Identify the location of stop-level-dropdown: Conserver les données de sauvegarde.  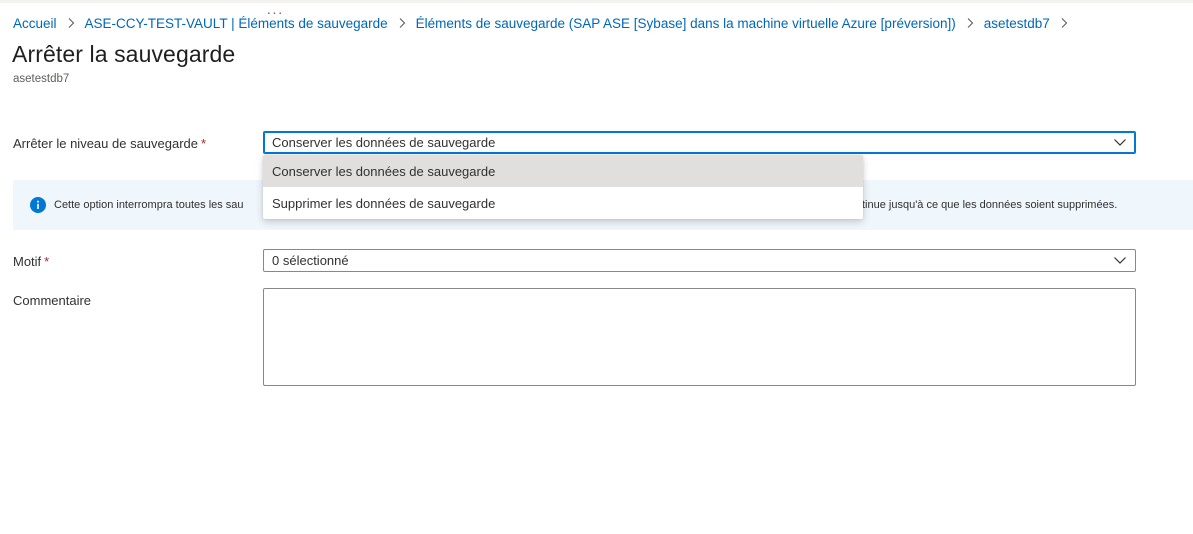
(699, 142).